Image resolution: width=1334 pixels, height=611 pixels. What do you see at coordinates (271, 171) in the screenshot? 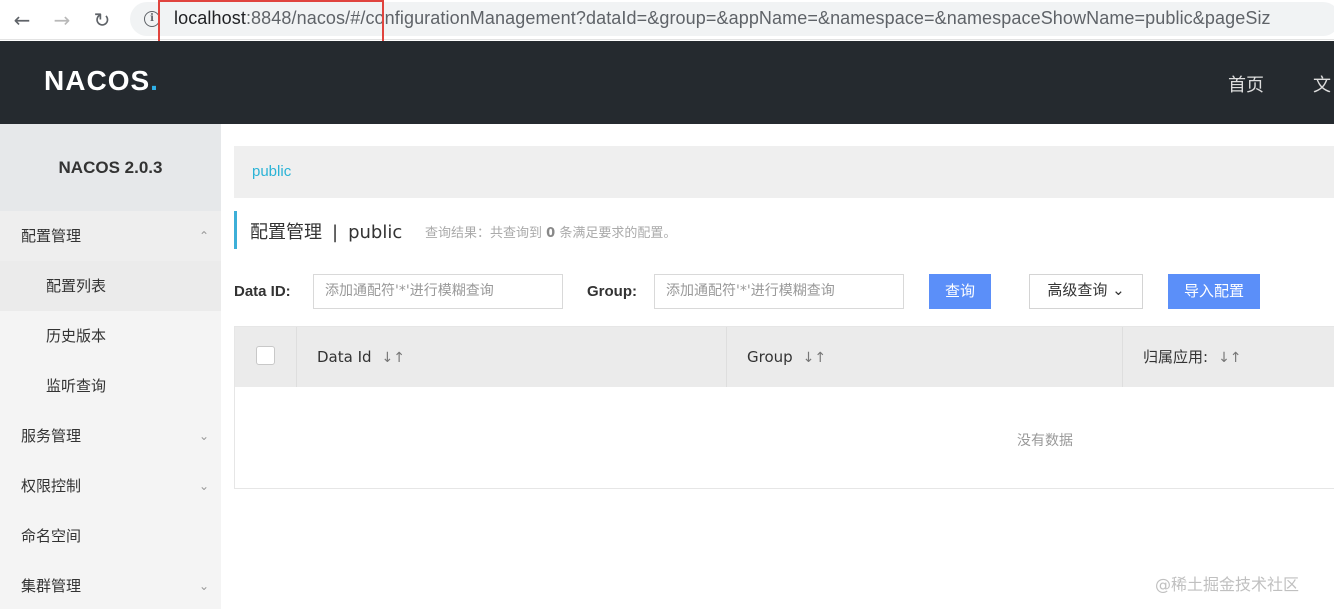
I see `namespace-link-public: public` at bounding box center [271, 171].